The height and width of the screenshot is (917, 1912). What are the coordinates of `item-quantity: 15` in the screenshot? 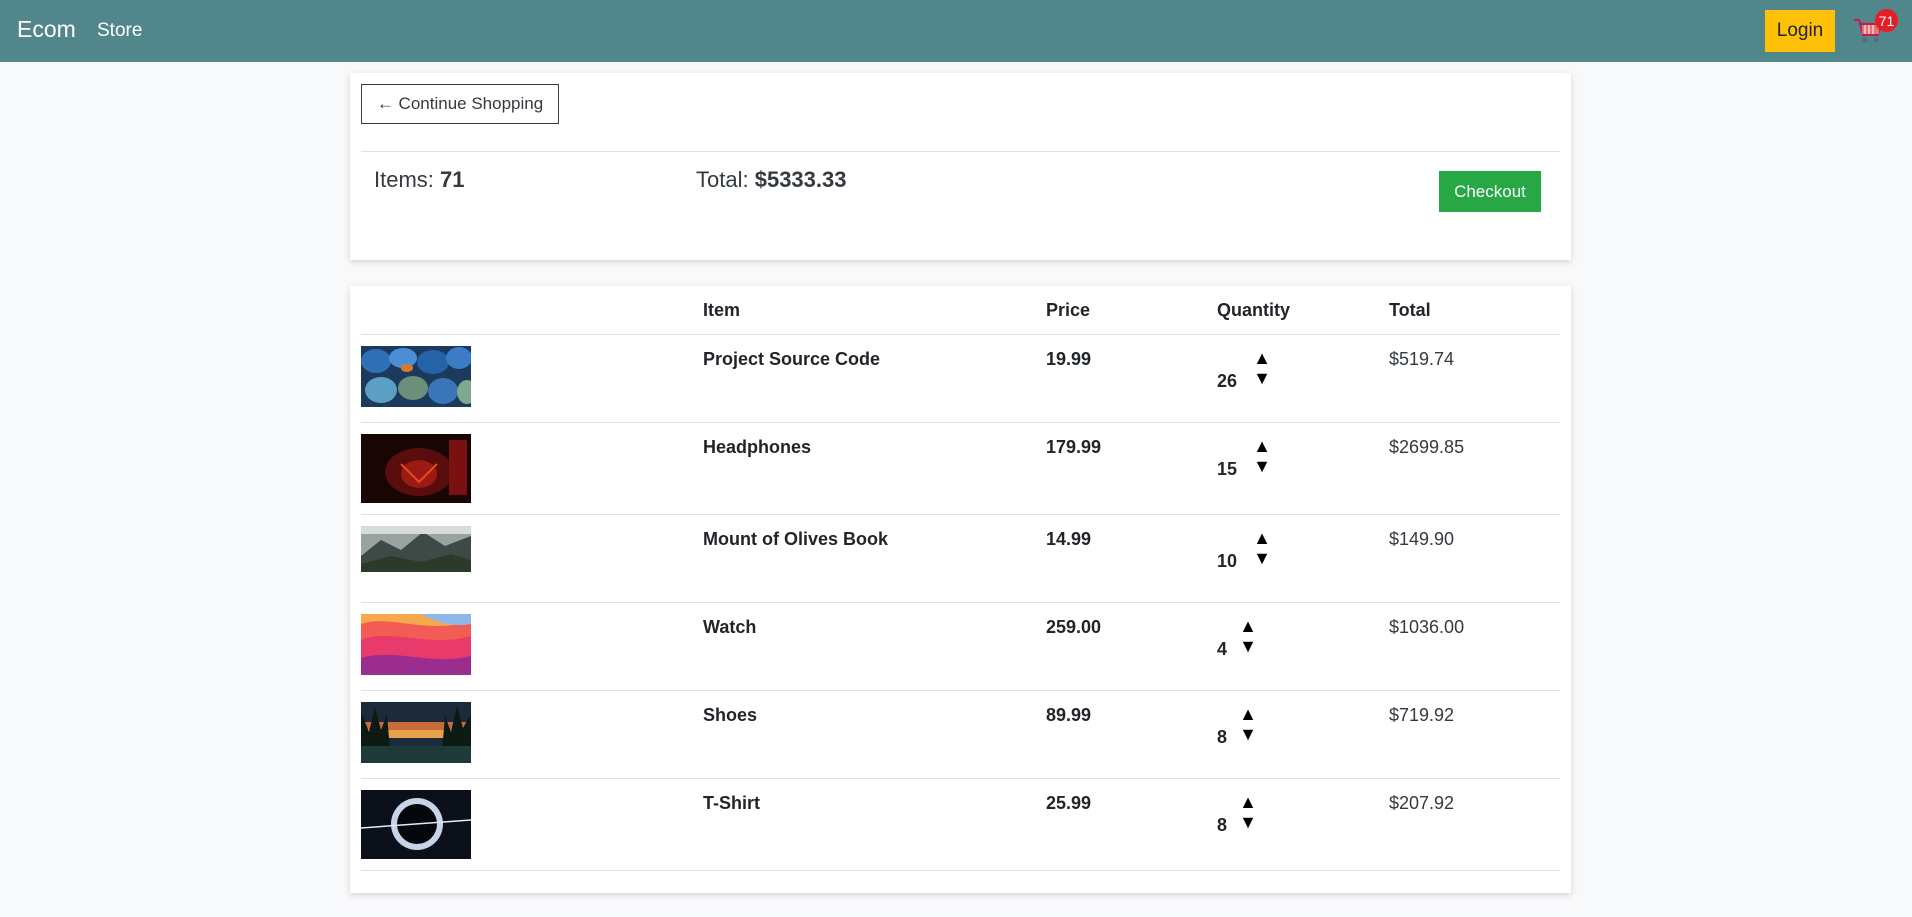 It's located at (1227, 469).